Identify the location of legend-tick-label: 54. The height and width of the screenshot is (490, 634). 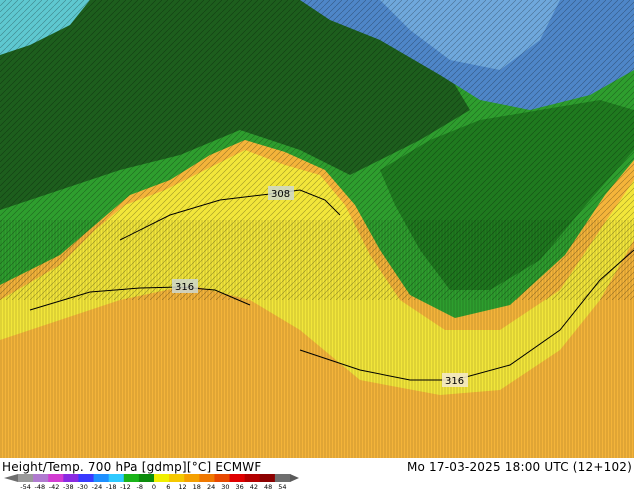
(282, 486).